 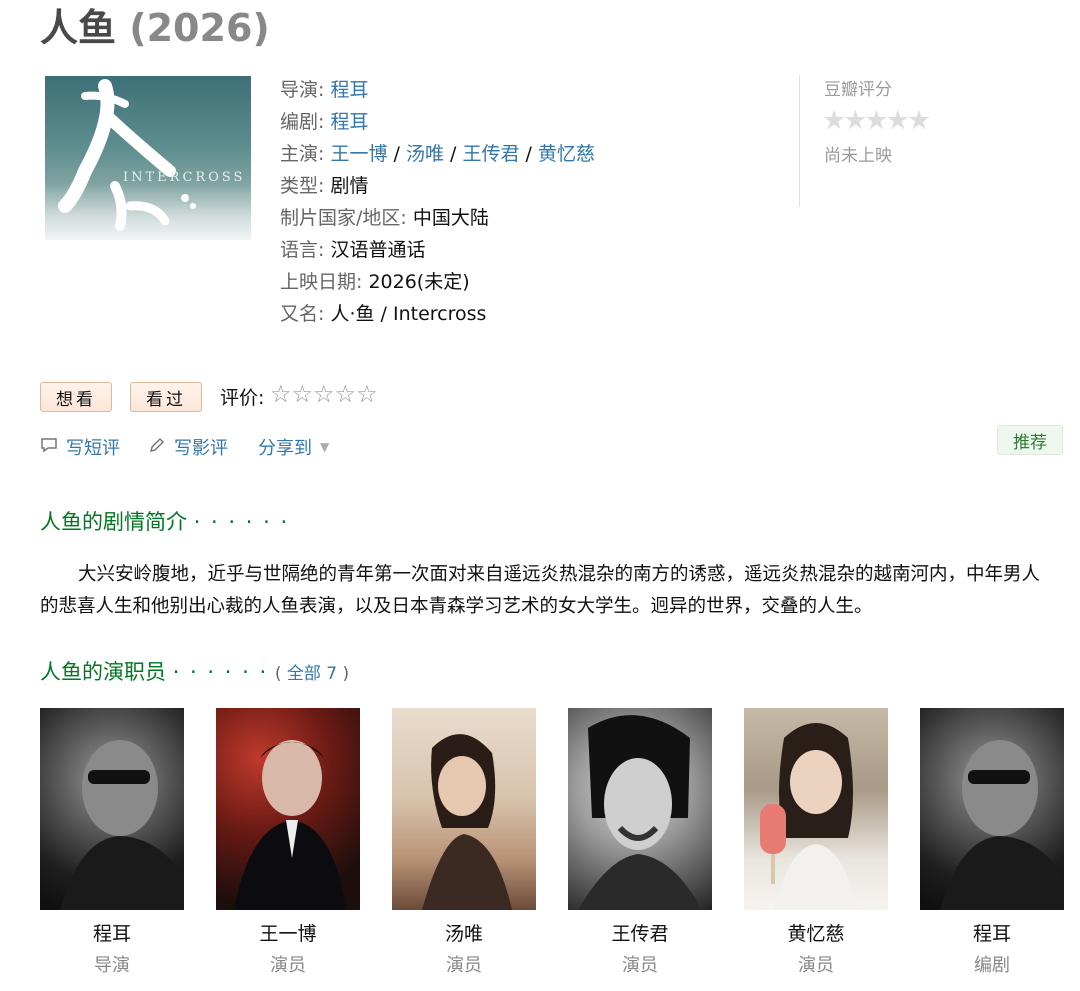 What do you see at coordinates (76, 397) in the screenshot?
I see `want-to-watch-button: 想看` at bounding box center [76, 397].